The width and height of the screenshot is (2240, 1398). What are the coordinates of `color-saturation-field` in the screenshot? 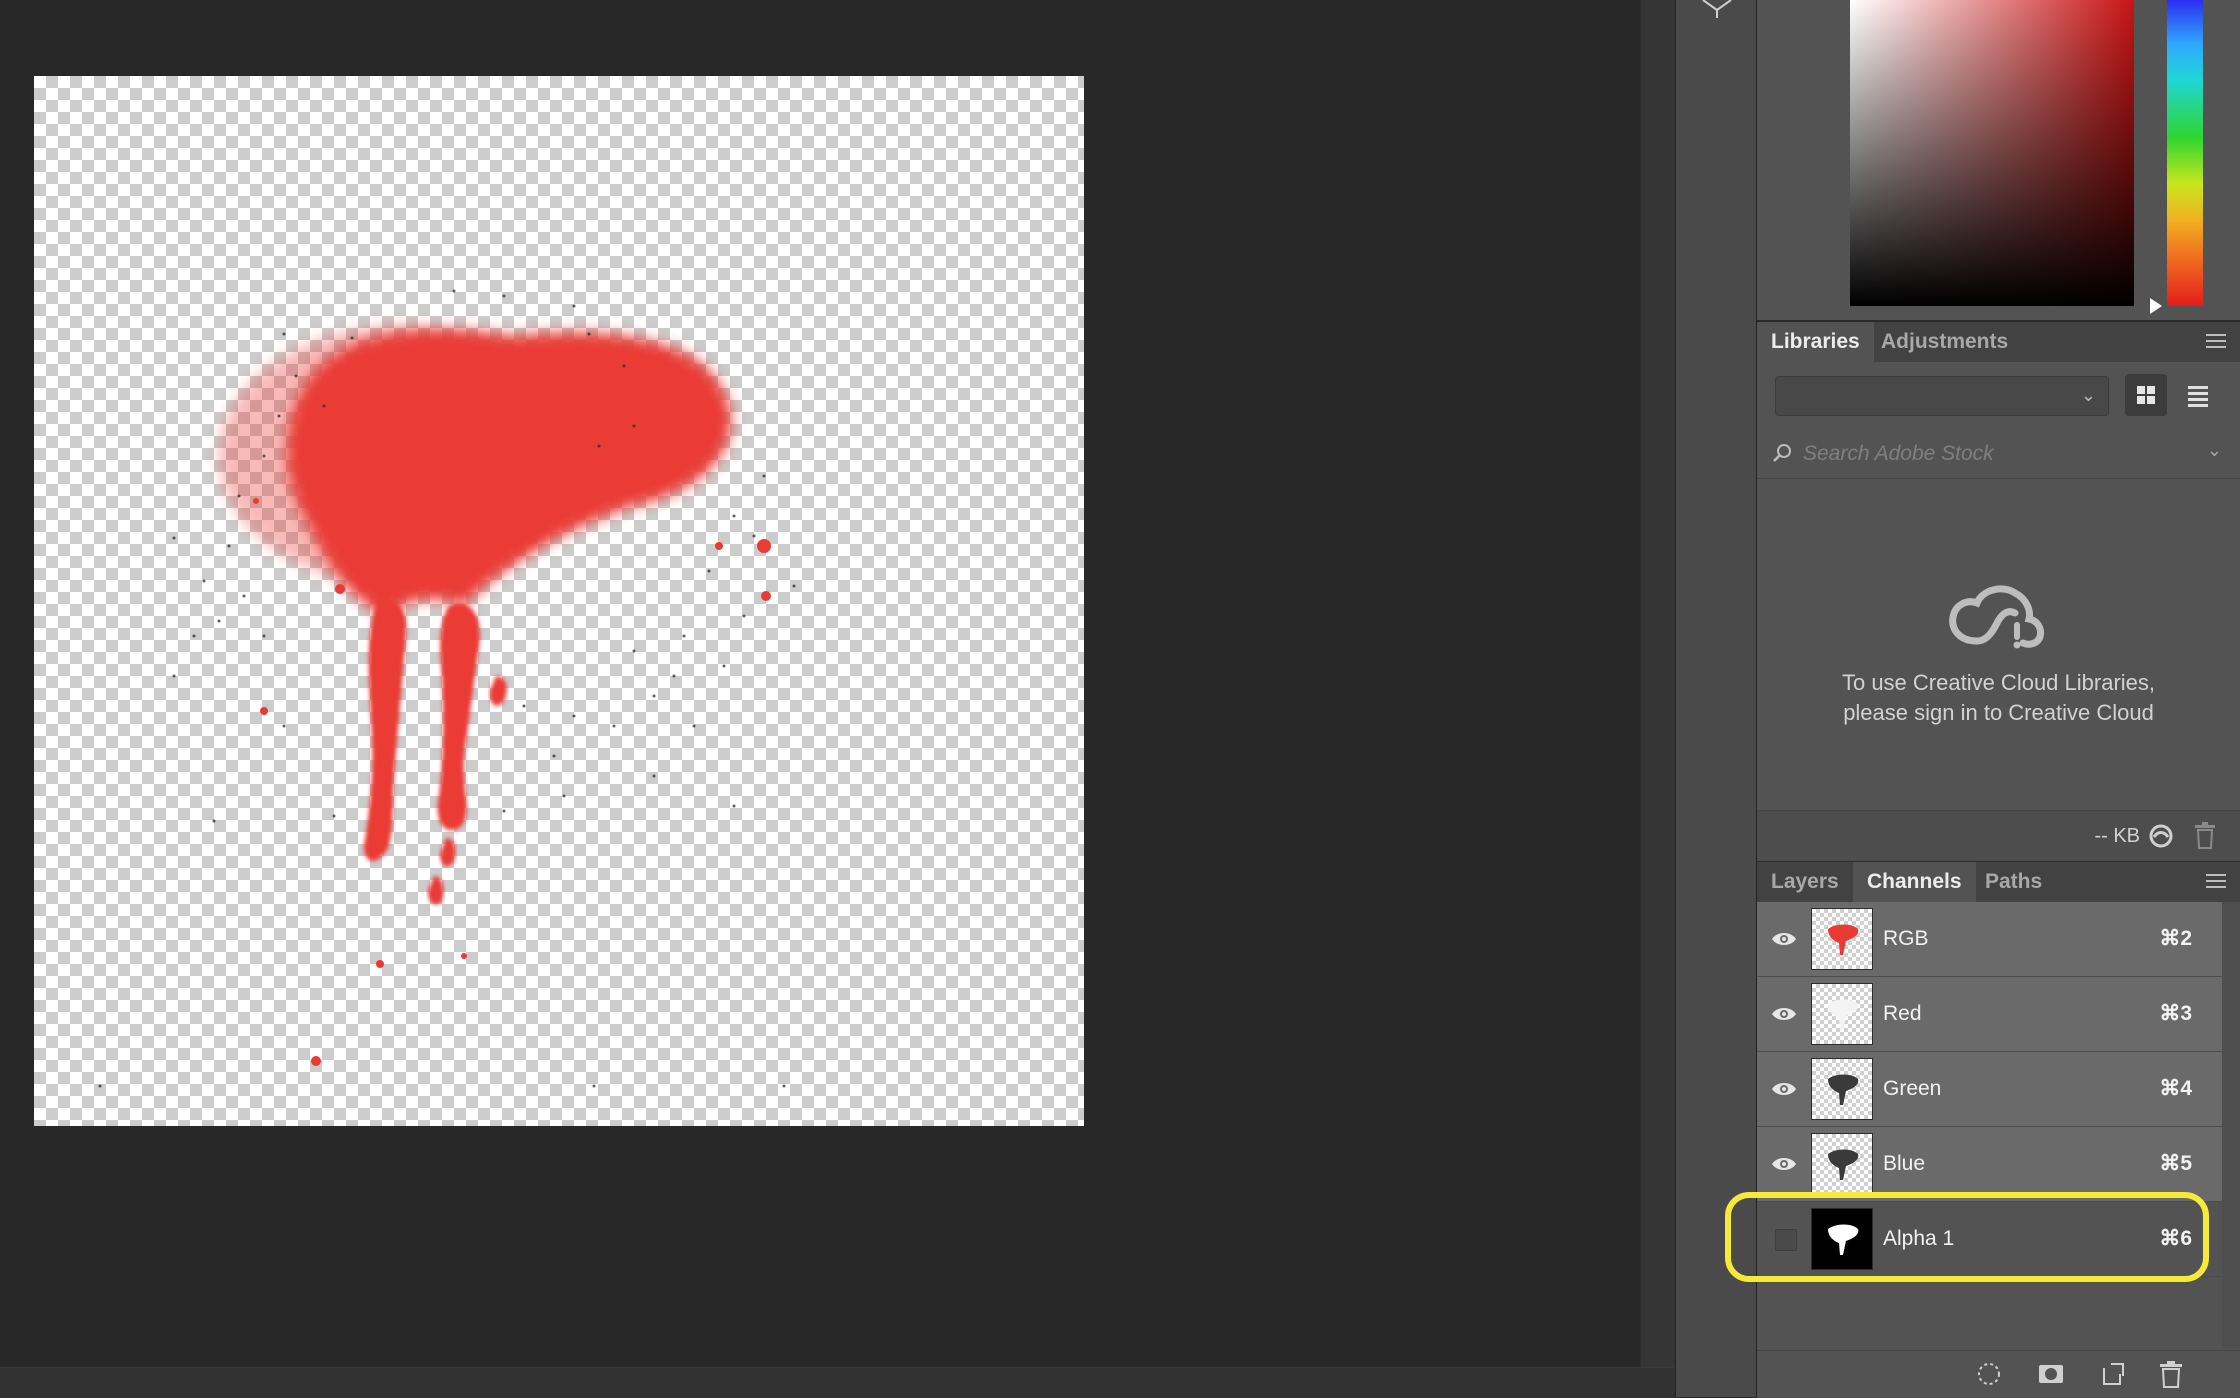 It's located at (1992, 153).